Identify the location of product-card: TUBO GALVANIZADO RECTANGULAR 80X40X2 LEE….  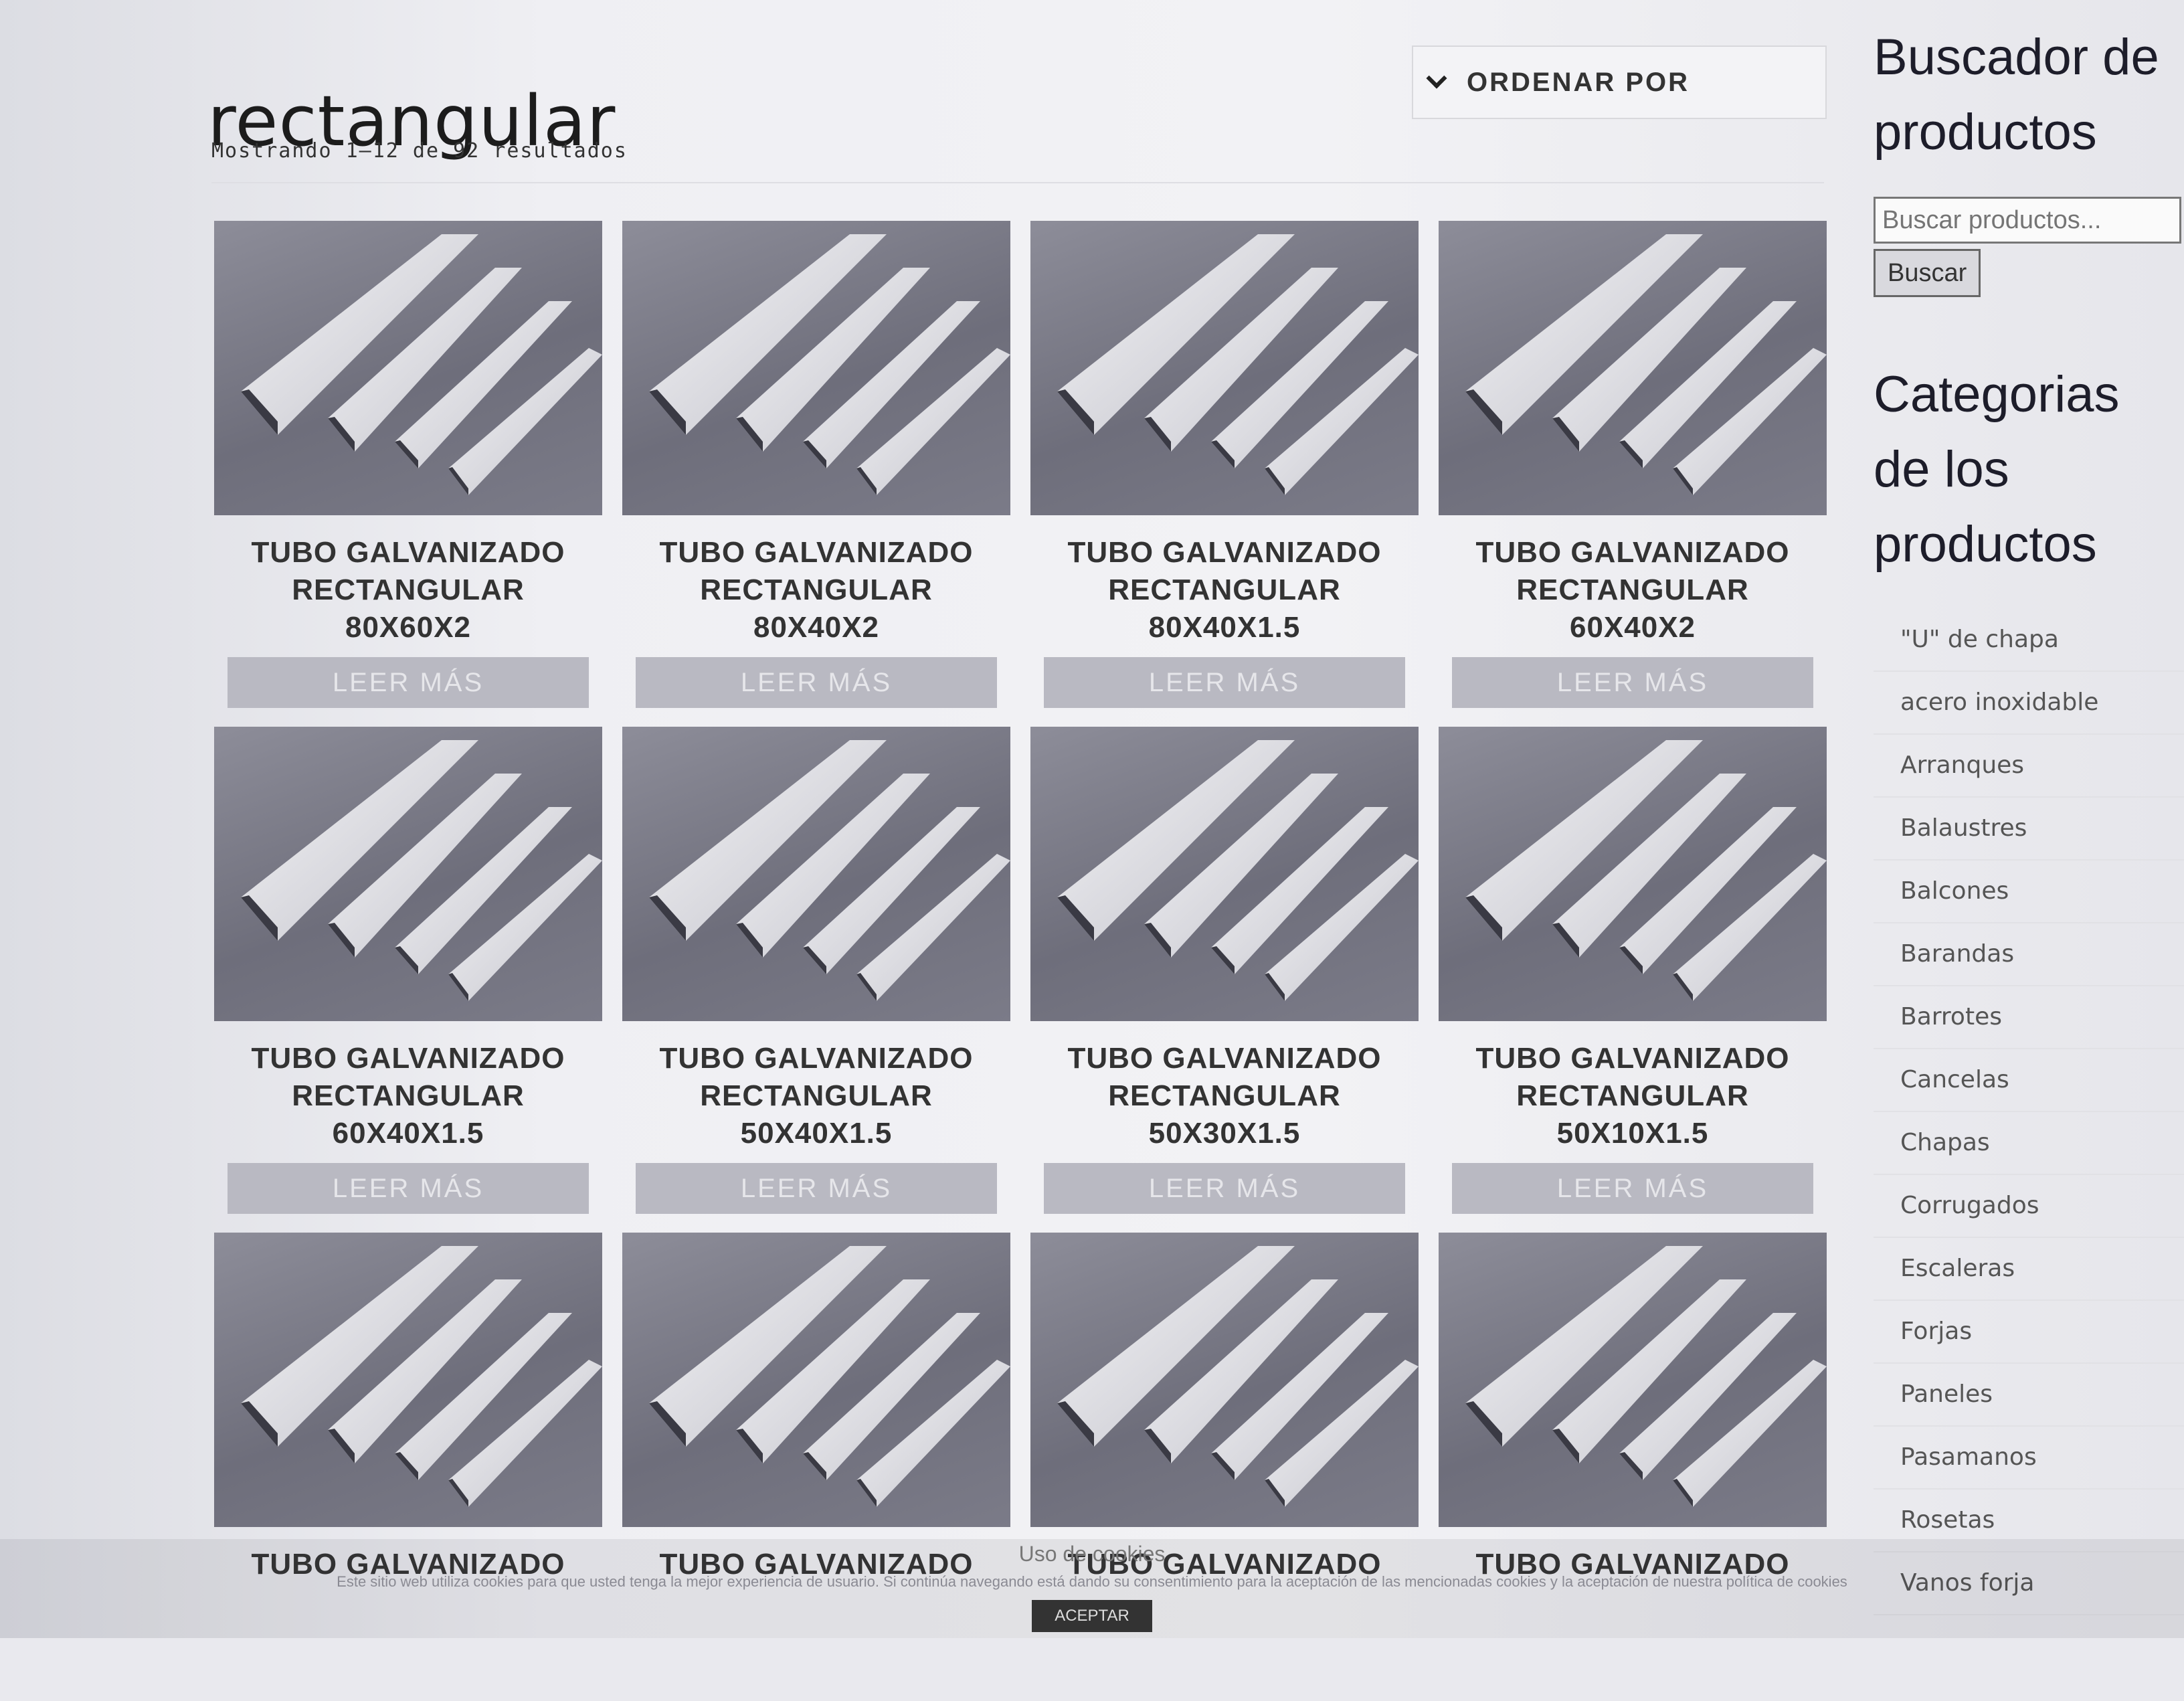
(816, 465).